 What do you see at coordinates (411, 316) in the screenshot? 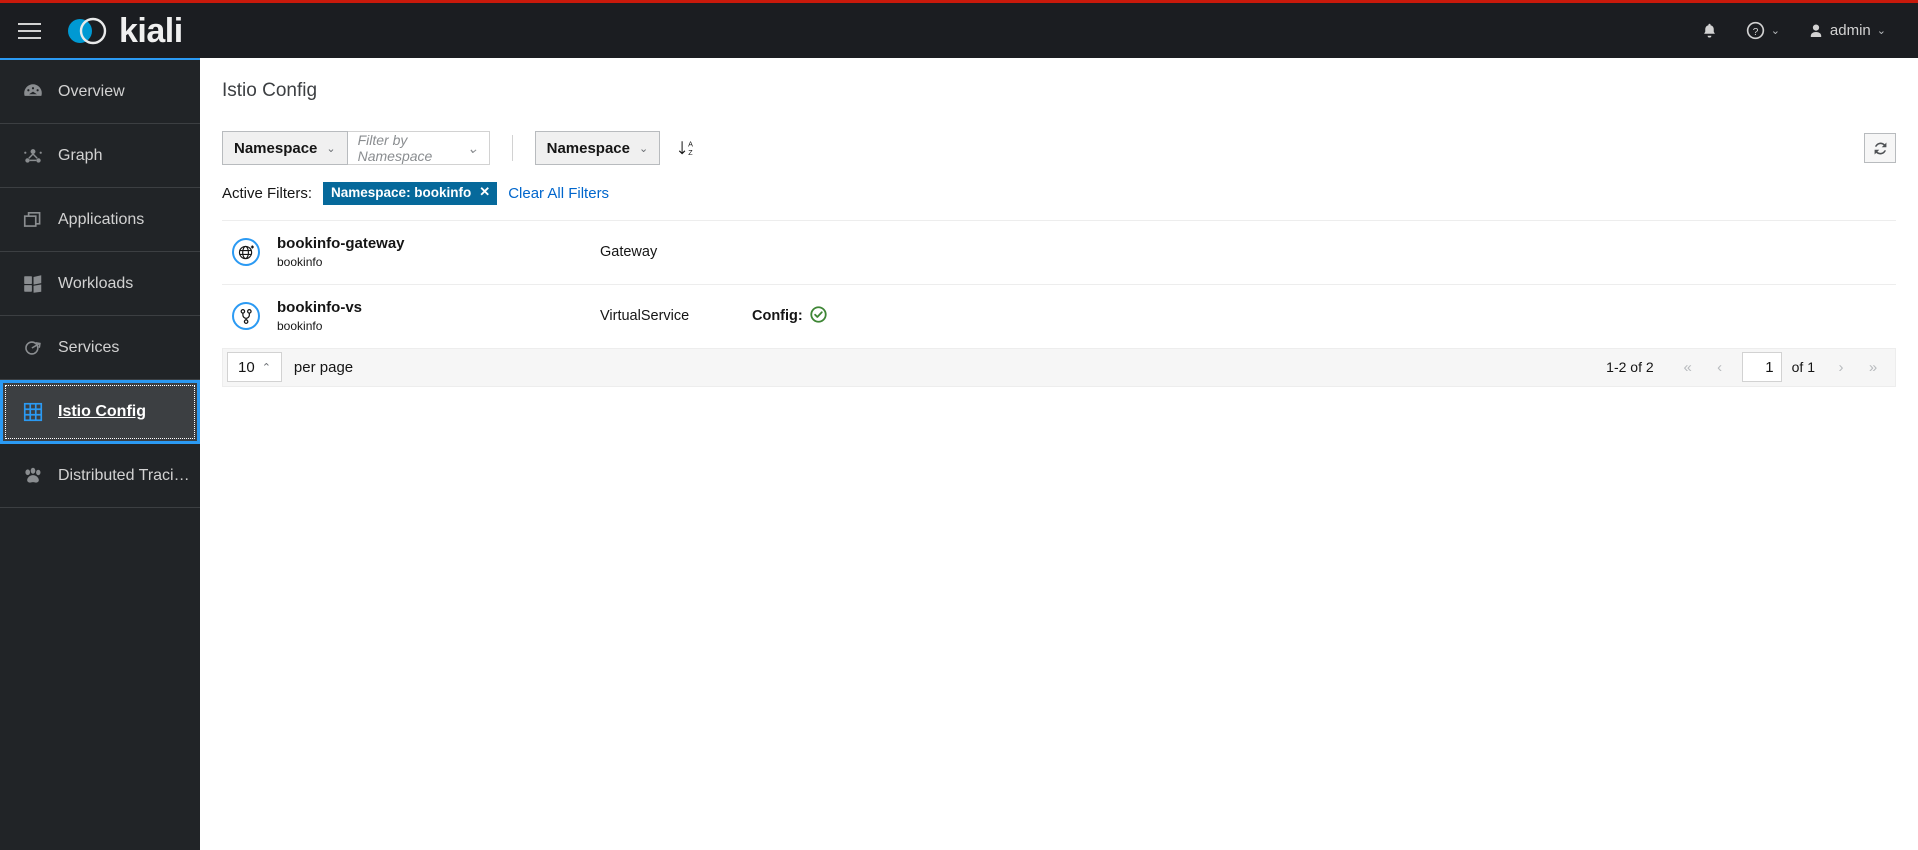
I see `row-name-cell: bookinfo-vs bookinfo` at bounding box center [411, 316].